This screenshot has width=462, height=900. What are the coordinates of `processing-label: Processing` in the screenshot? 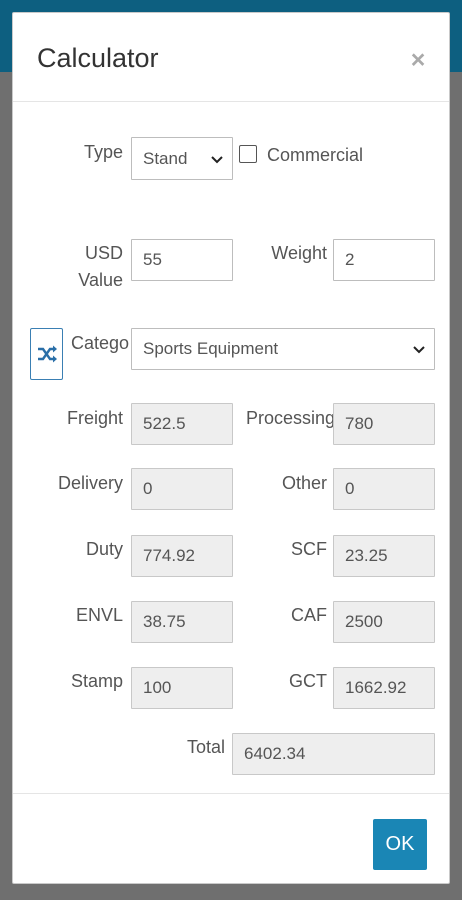 It's located at (290, 418).